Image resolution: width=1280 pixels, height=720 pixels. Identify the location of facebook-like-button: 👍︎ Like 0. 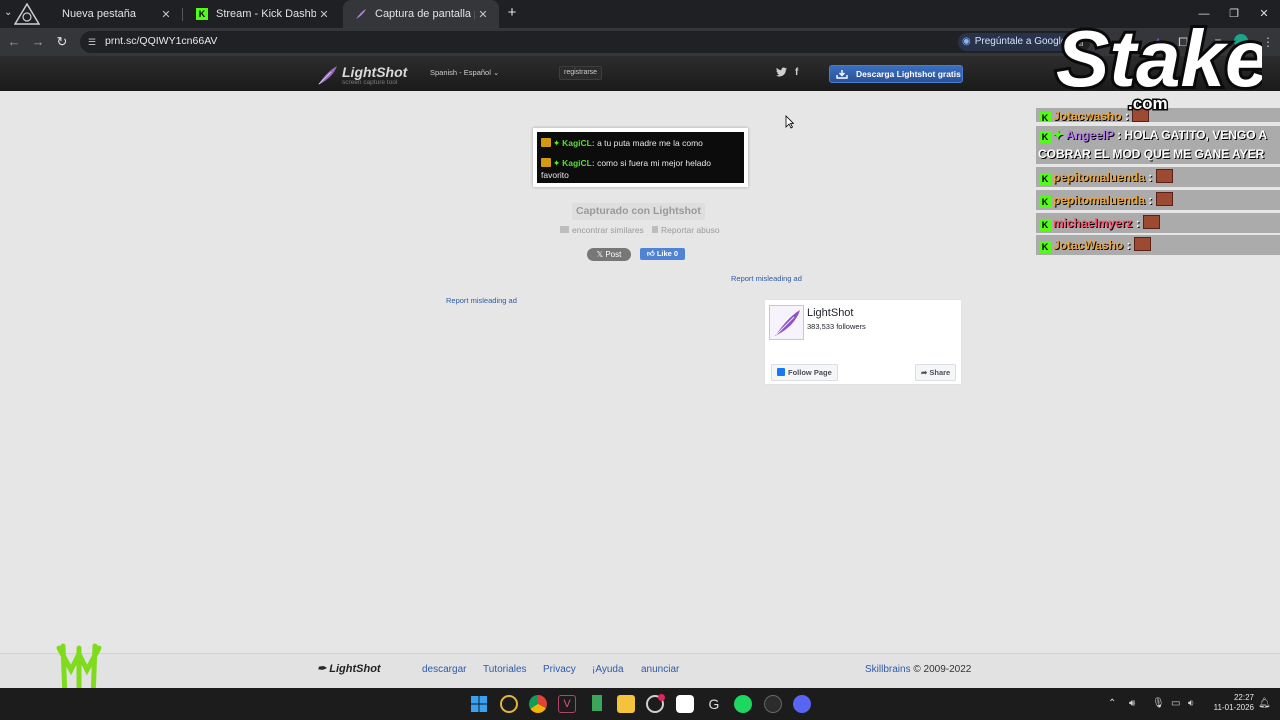
(662, 254).